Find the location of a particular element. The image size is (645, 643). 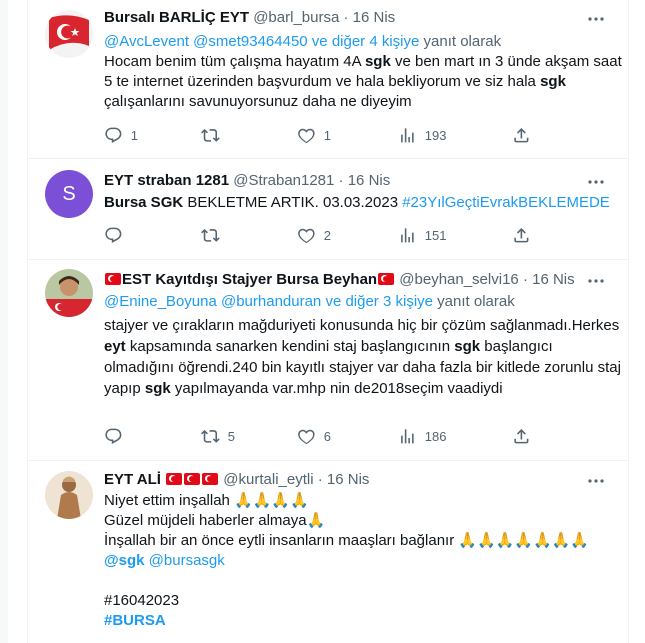

mention-link: @bursasgk is located at coordinates (187, 560).